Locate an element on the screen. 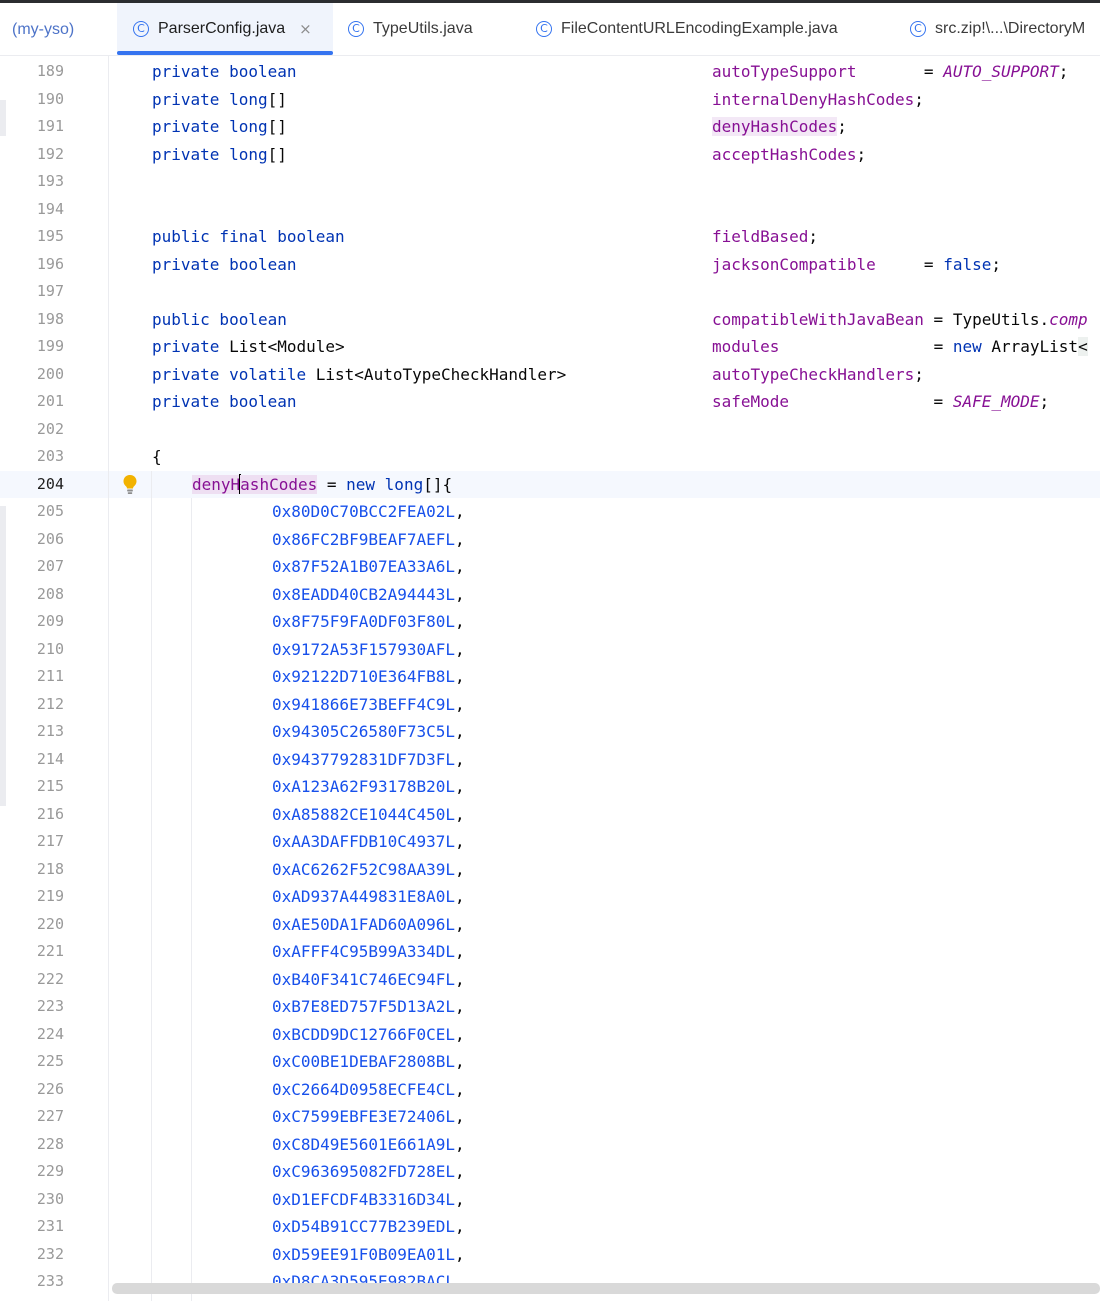  tab-label: src.zip!\...\DirectoryM is located at coordinates (1010, 28).